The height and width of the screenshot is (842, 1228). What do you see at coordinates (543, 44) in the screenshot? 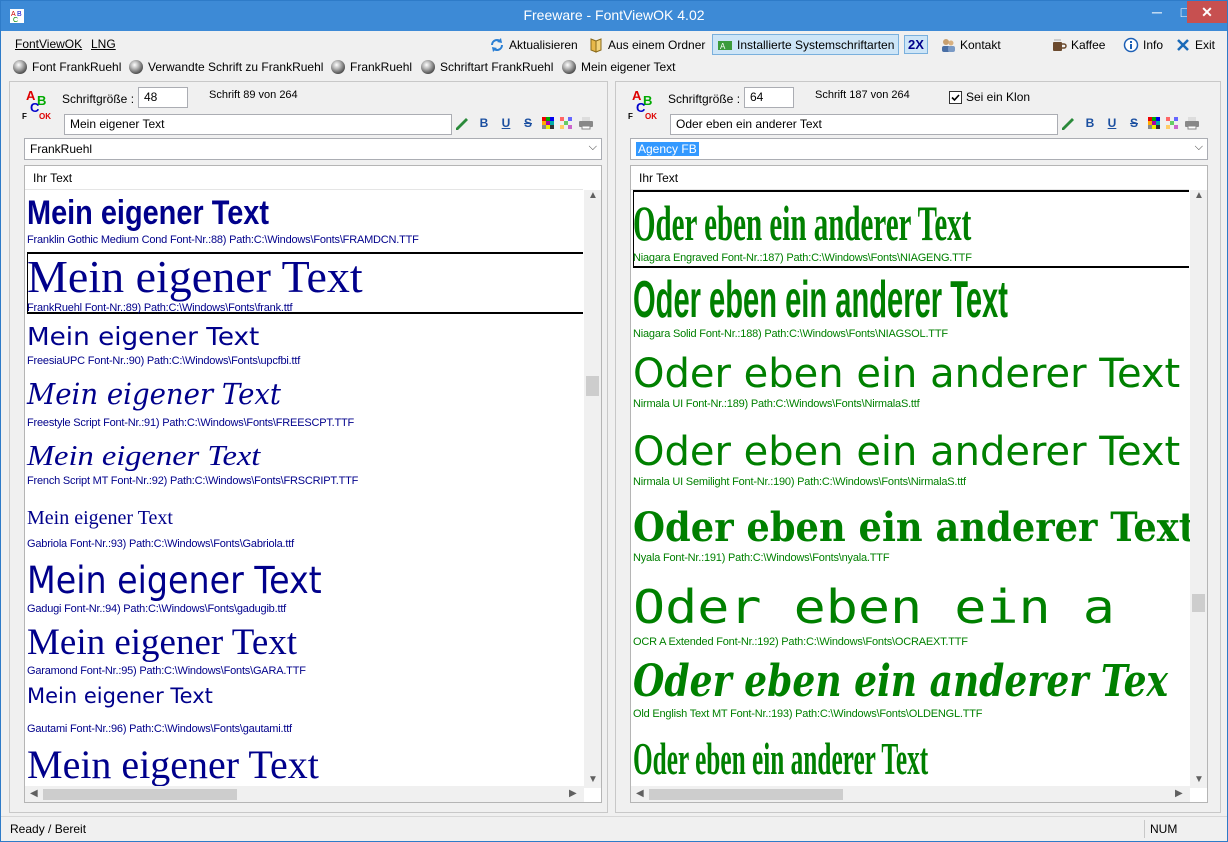
I see `refresh-label: Aktualisieren` at bounding box center [543, 44].